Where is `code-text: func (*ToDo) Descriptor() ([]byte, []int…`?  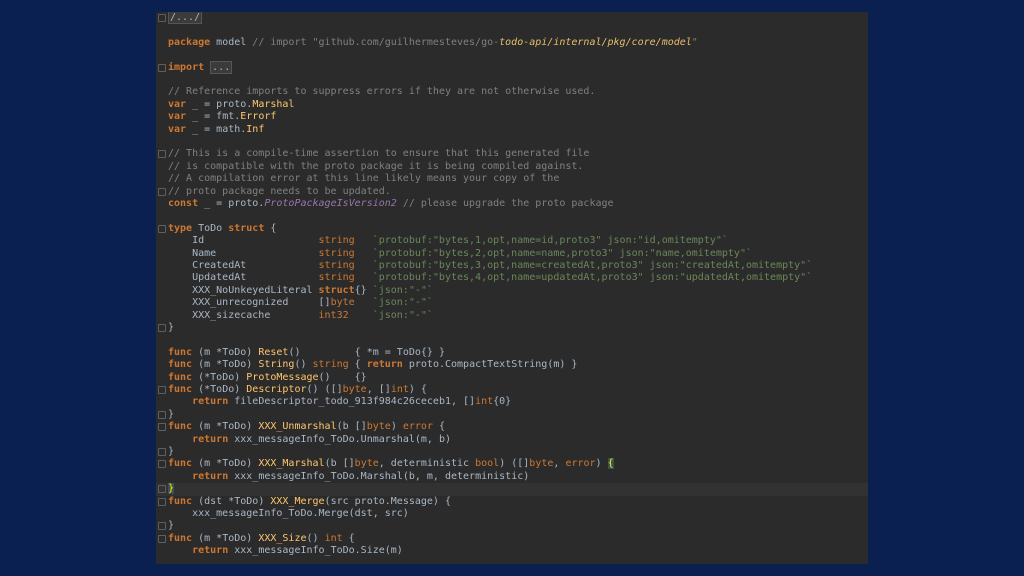
code-text: func (*ToDo) Descriptor() ([]byte, []int… is located at coordinates (297, 390).